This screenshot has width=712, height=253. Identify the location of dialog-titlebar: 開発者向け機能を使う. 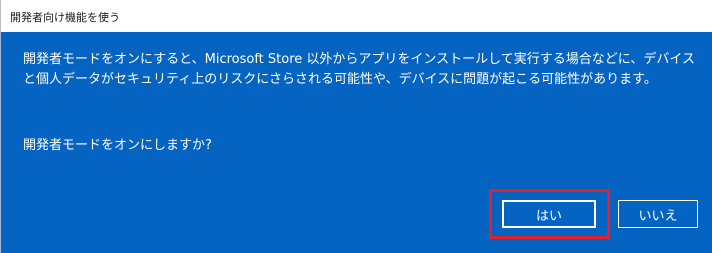
(356, 16).